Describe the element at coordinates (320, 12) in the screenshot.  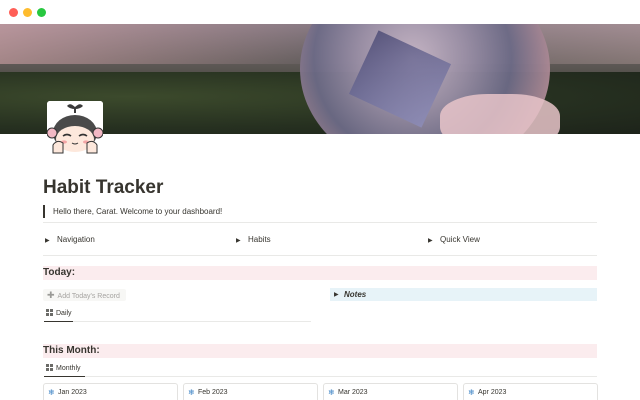
I see `window-titlebar` at that location.